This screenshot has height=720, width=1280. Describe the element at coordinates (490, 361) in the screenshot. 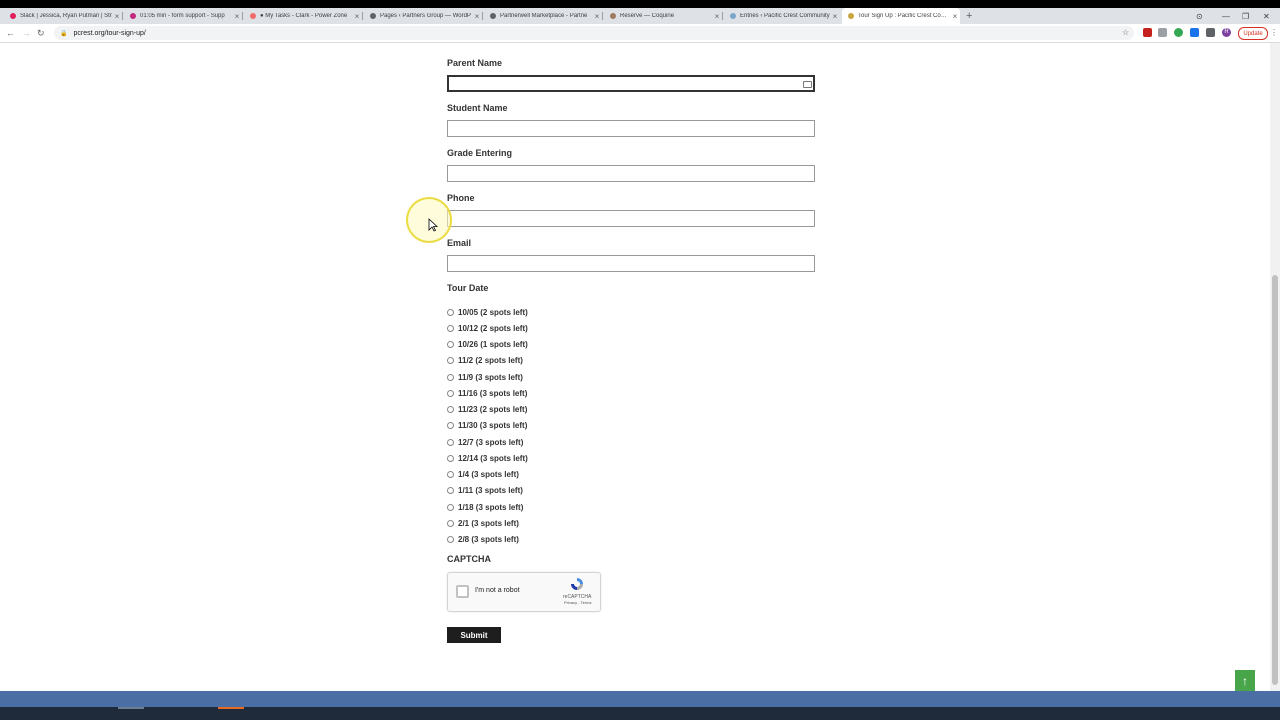

I see `tour-date-option-label: 11/2 (2 spots left)` at that location.